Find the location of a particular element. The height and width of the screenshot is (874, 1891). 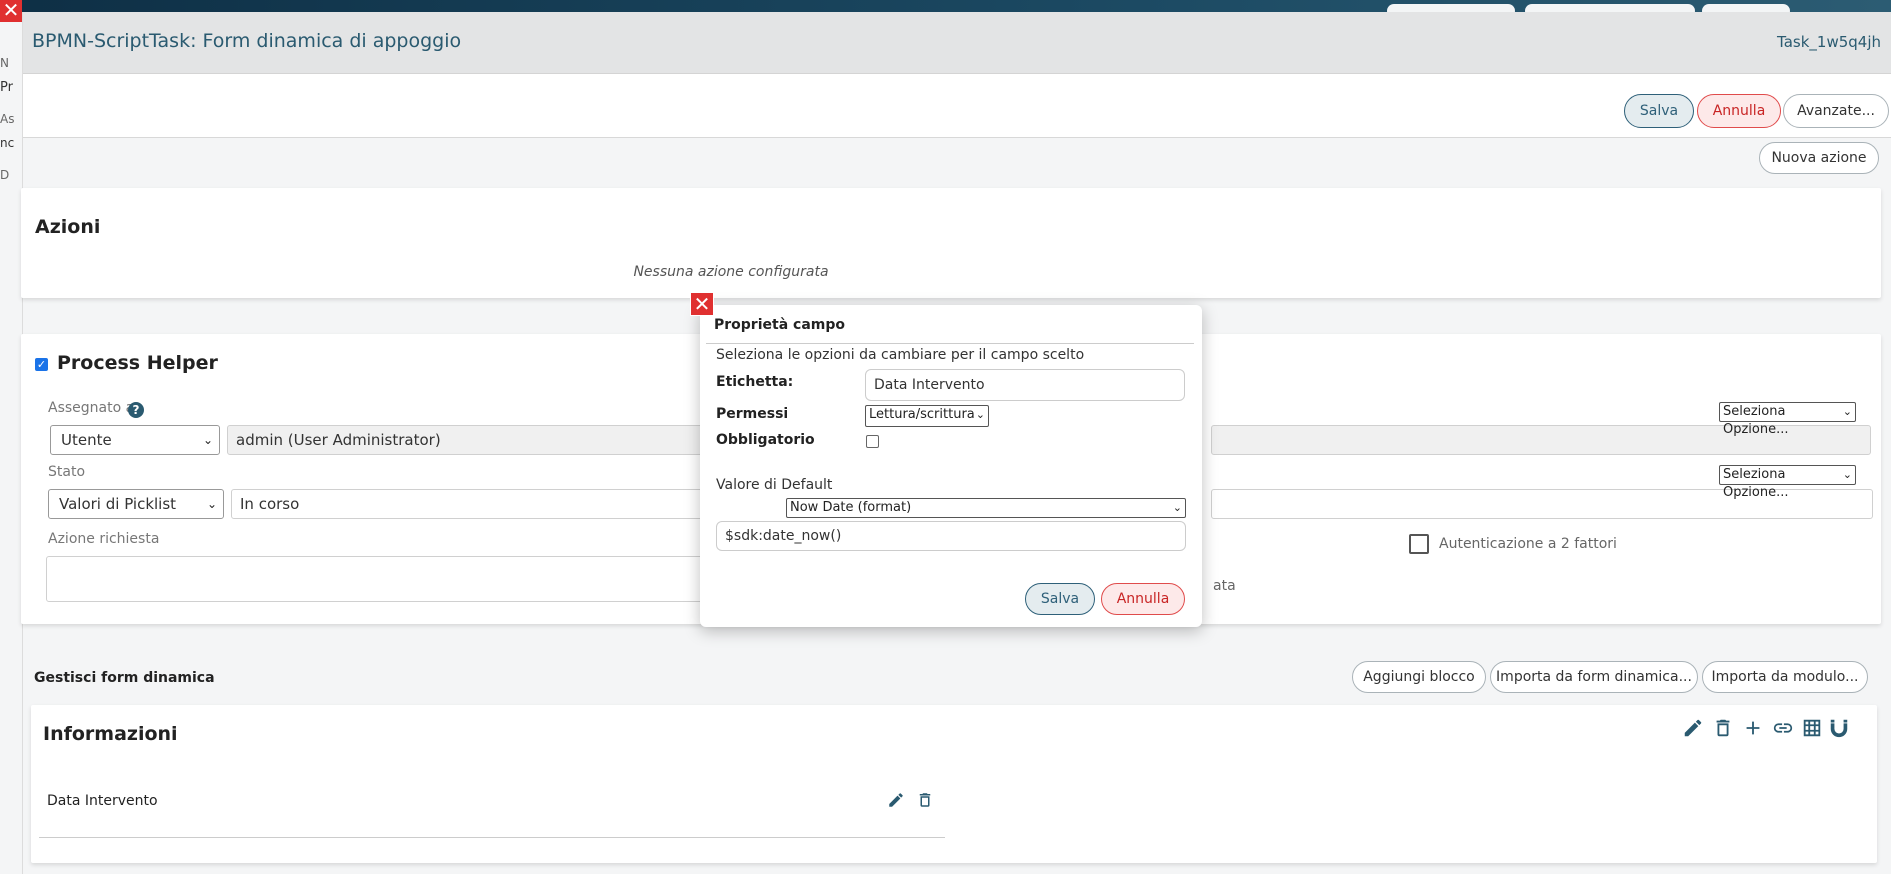

task-id: Task_1w5q4jh is located at coordinates (1829, 42).